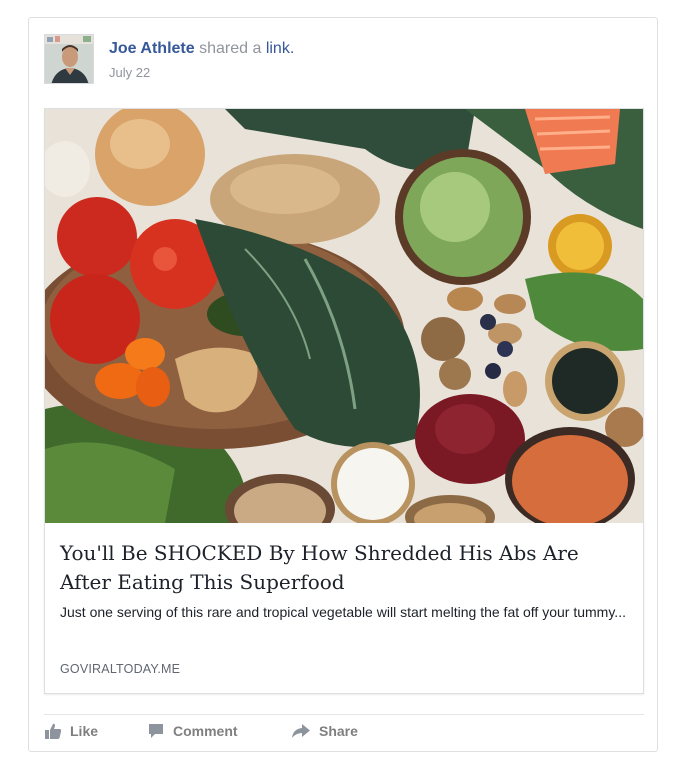 This screenshot has width=696, height=782. What do you see at coordinates (344, 714) in the screenshot?
I see `action-divider` at bounding box center [344, 714].